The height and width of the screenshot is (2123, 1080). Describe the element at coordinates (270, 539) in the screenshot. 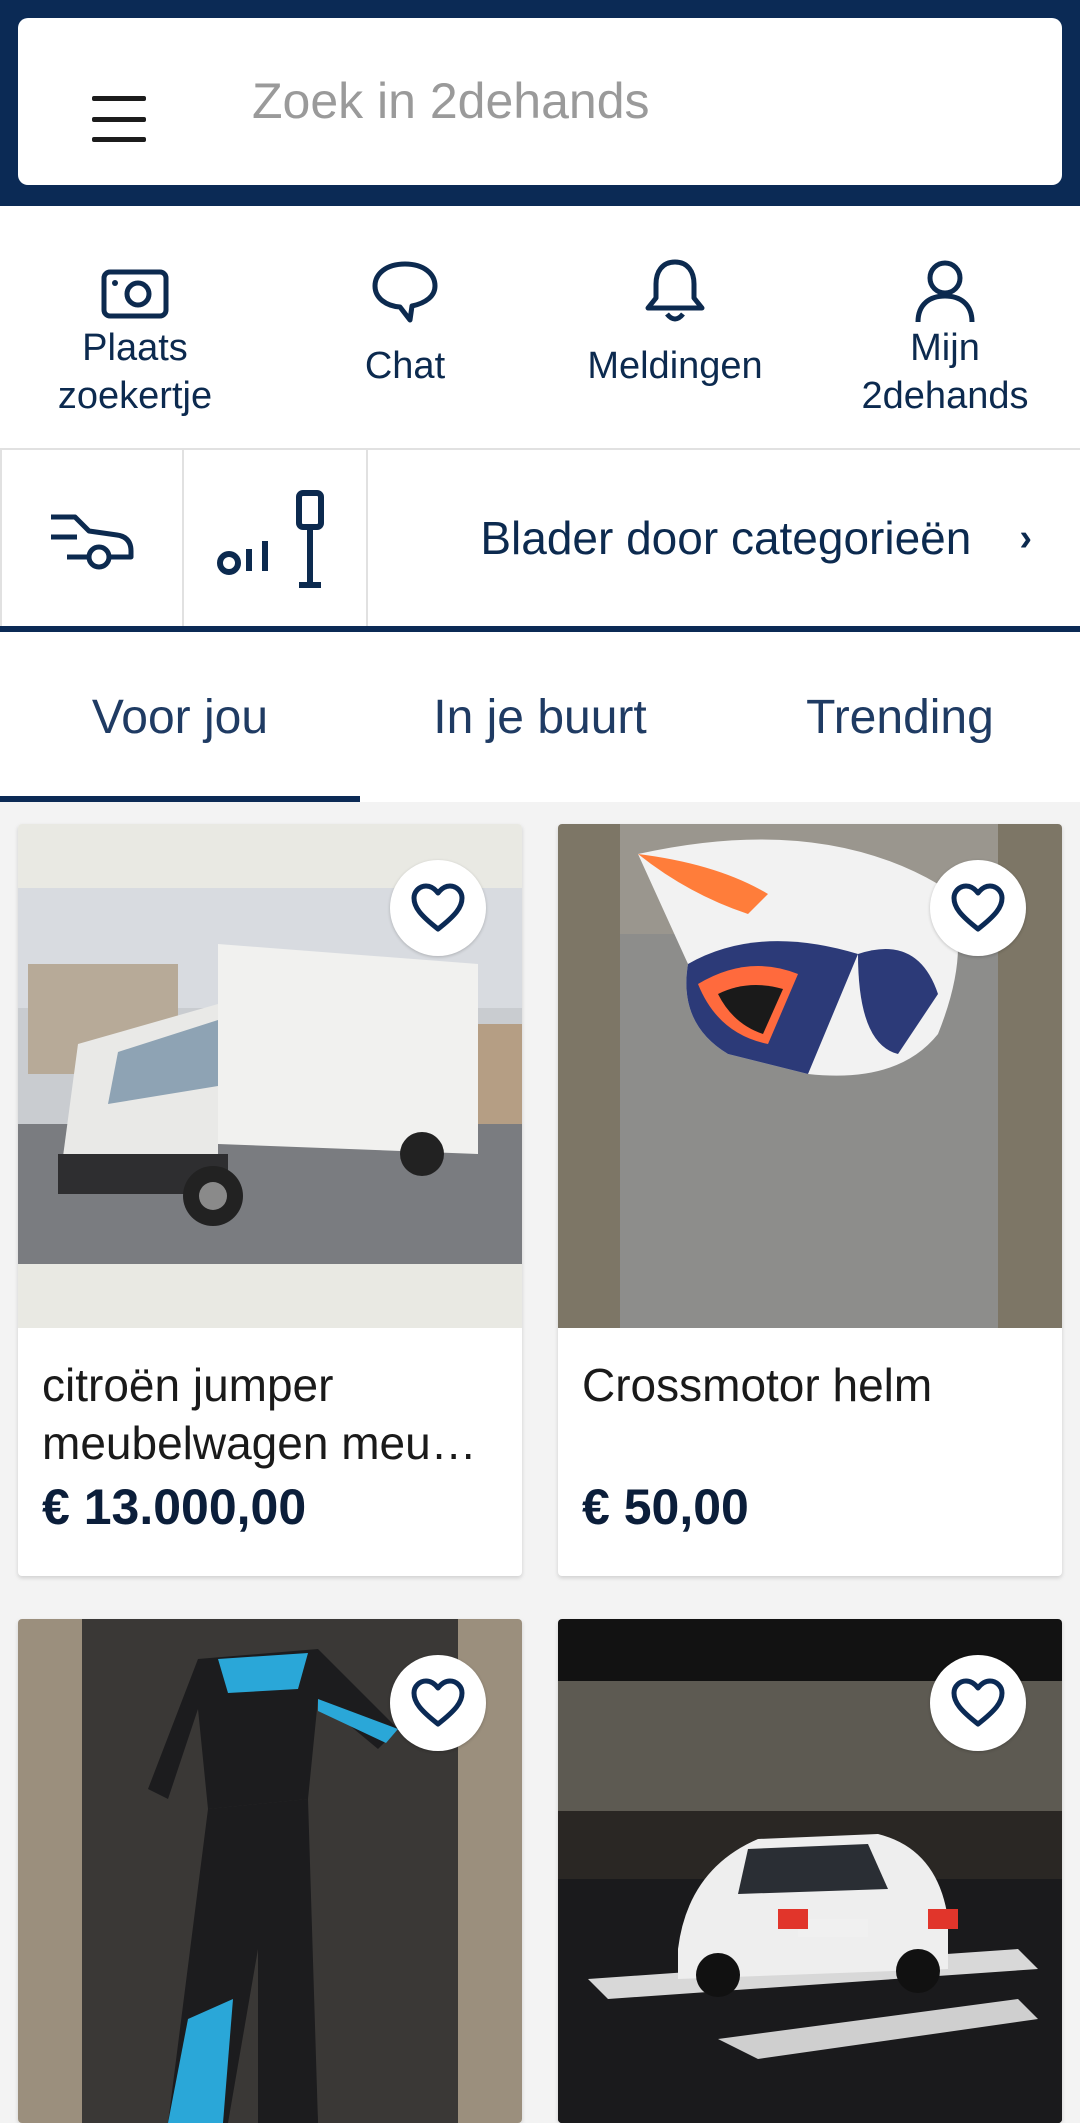

I see `lamp-icon` at that location.